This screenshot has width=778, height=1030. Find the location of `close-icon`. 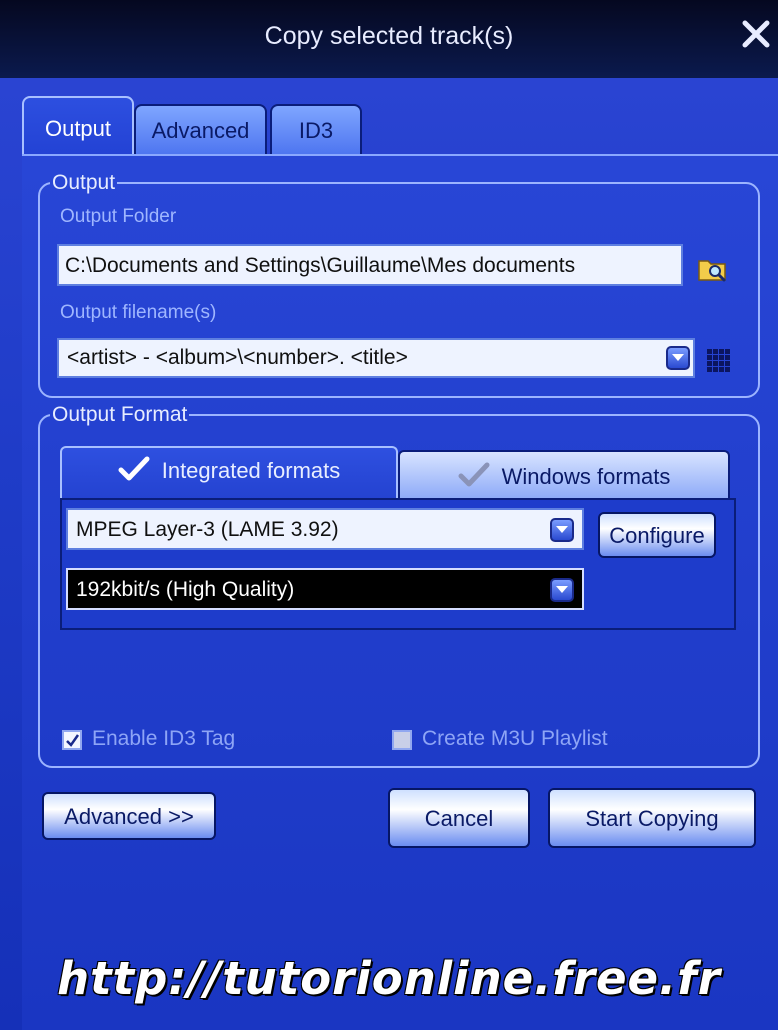

close-icon is located at coordinates (756, 34).